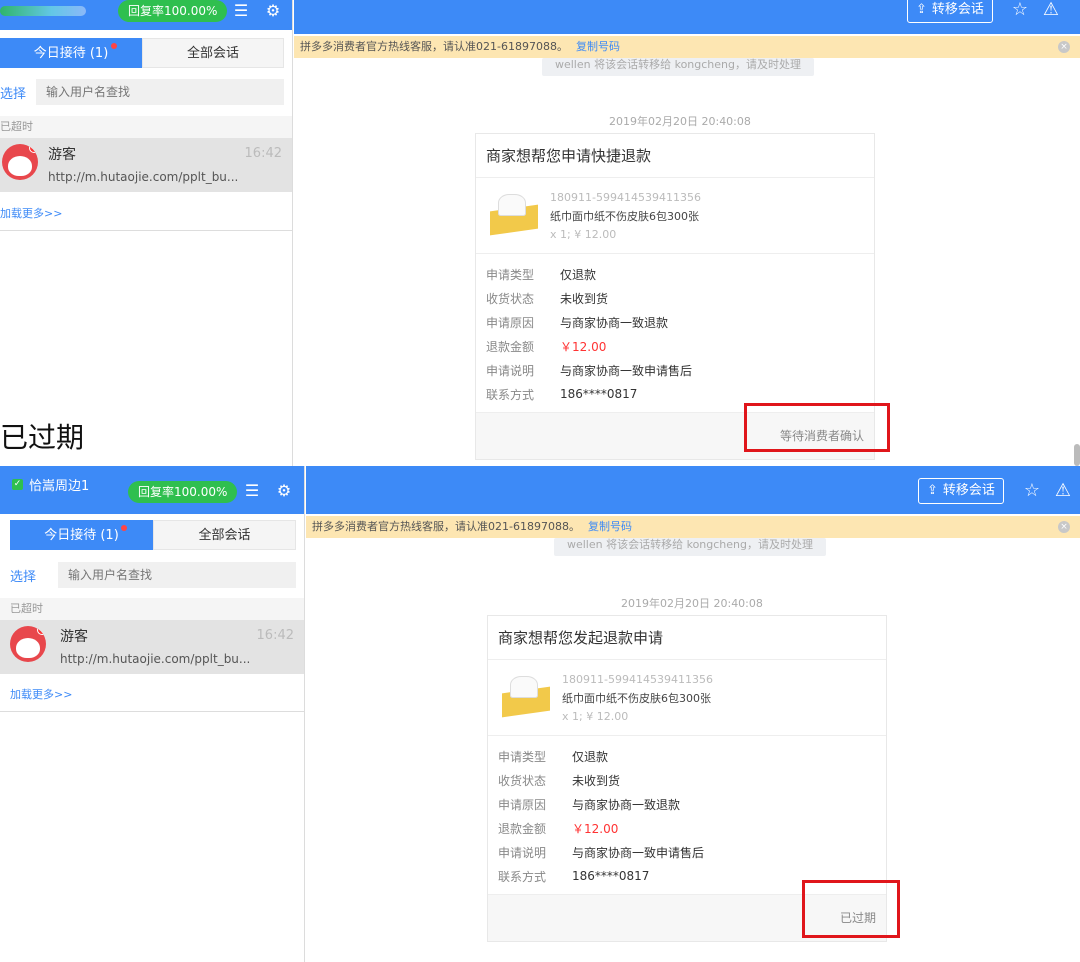 This screenshot has height=962, width=1080. What do you see at coordinates (1077, 455) in the screenshot?
I see `scrollbar` at bounding box center [1077, 455].